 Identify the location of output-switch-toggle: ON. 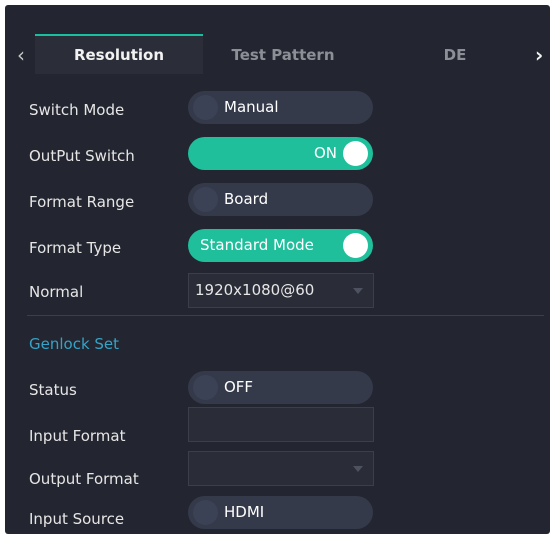
(280, 153).